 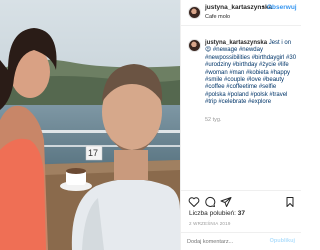 I want to click on comment-input, so click(x=229, y=241).